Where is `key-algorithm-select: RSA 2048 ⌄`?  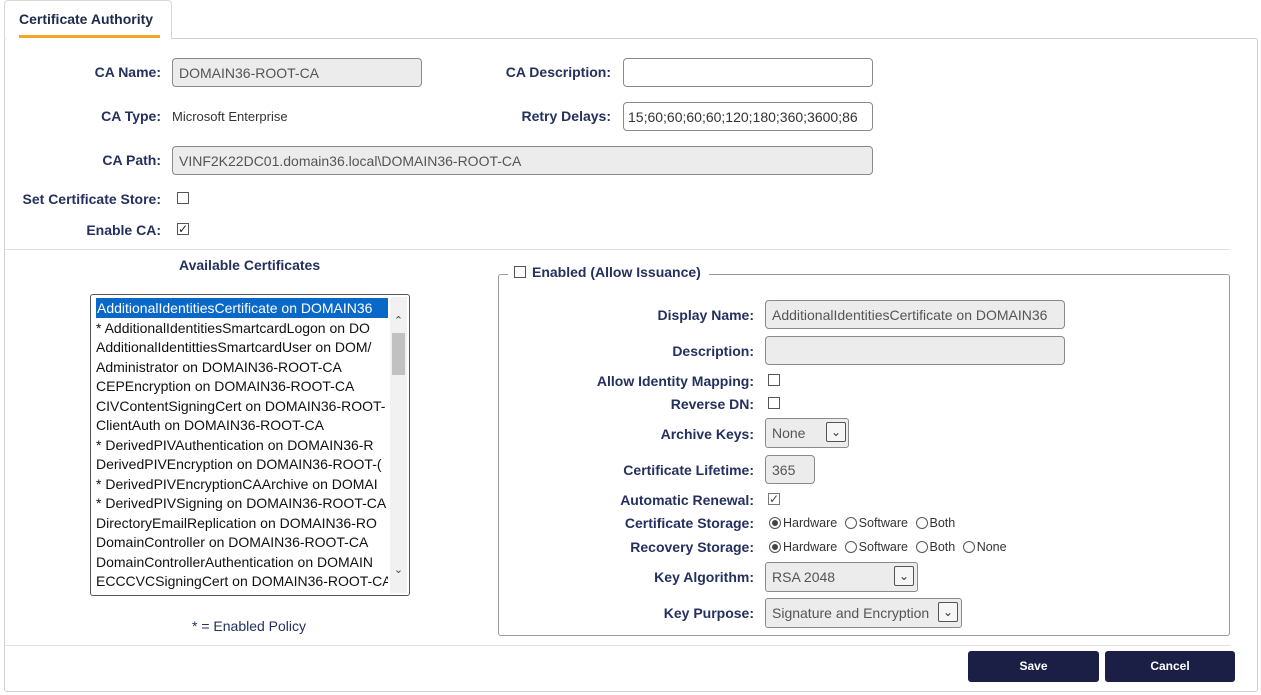
key-algorithm-select: RSA 2048 ⌄ is located at coordinates (841, 577).